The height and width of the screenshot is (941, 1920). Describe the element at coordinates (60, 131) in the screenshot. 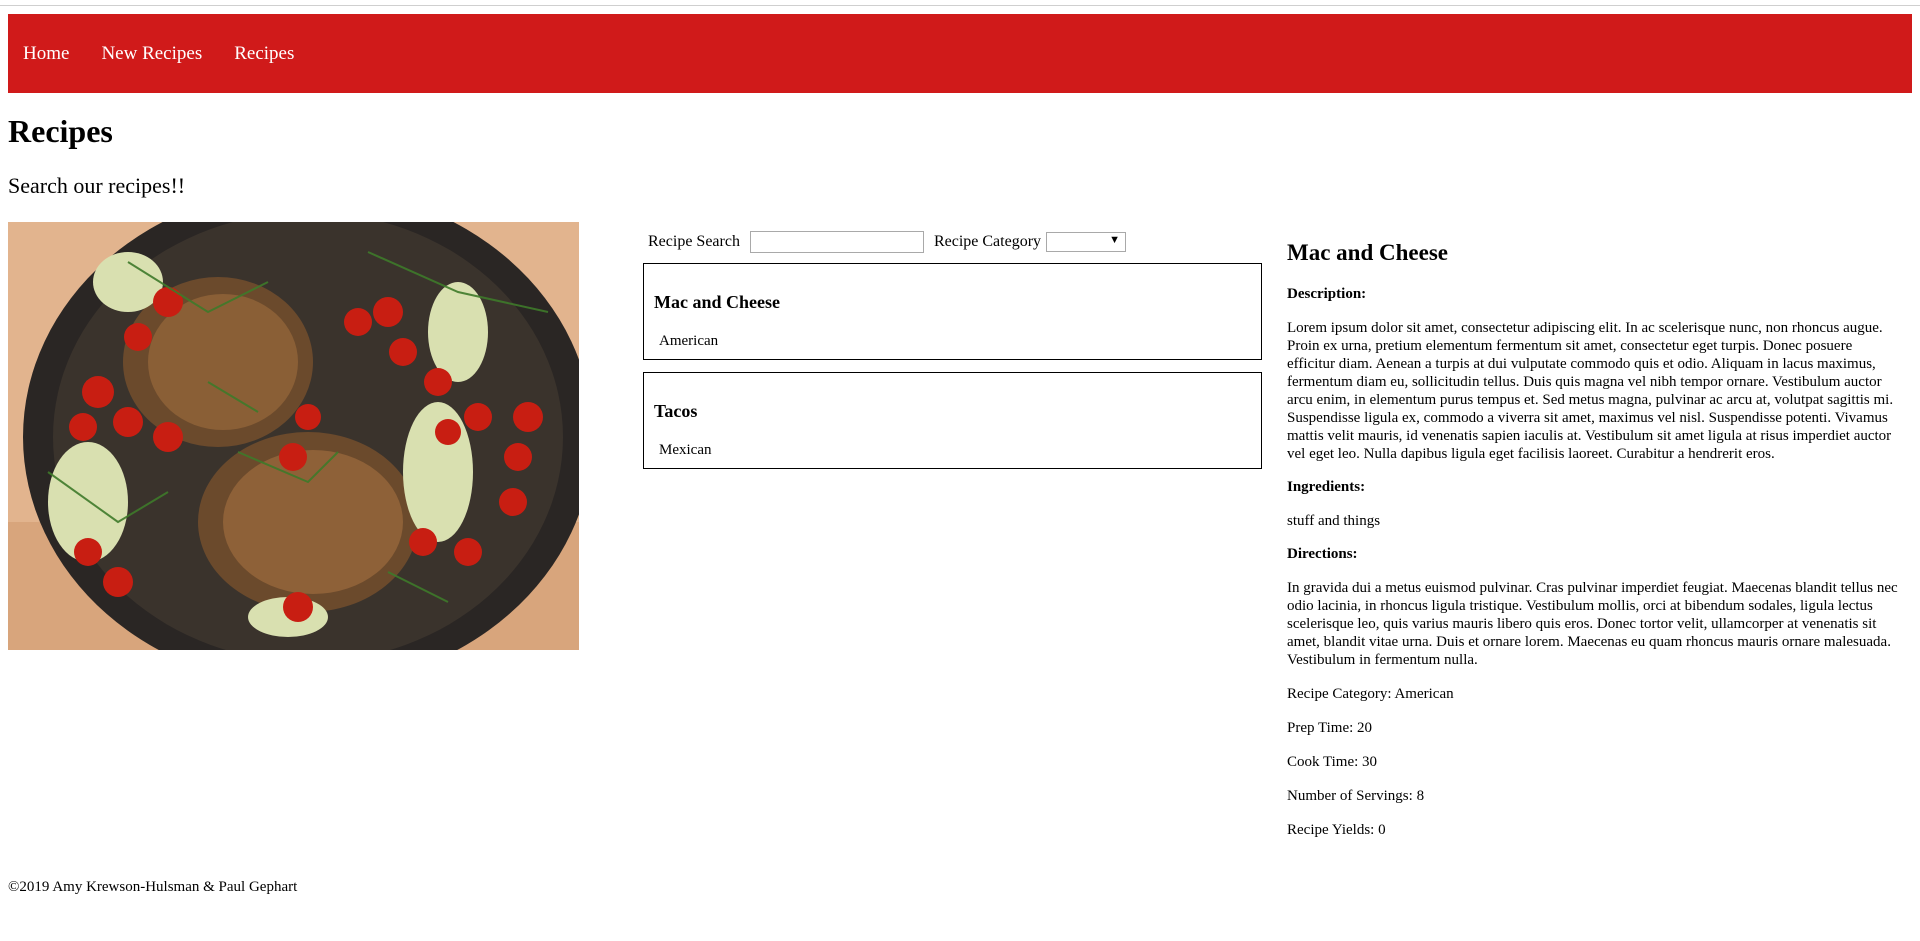

I see `page-title: Recipes` at that location.